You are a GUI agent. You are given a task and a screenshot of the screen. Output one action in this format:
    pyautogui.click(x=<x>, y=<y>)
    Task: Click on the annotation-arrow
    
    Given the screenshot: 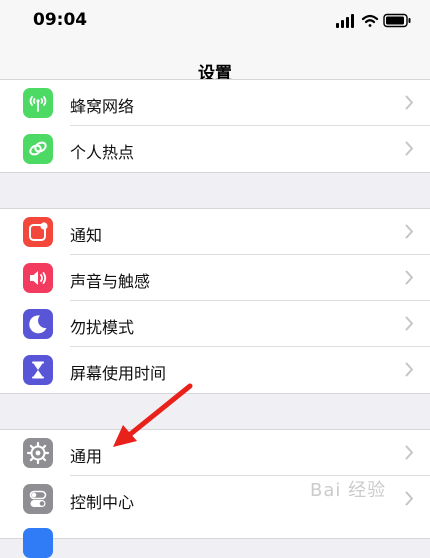 What is the action you would take?
    pyautogui.click(x=153, y=415)
    